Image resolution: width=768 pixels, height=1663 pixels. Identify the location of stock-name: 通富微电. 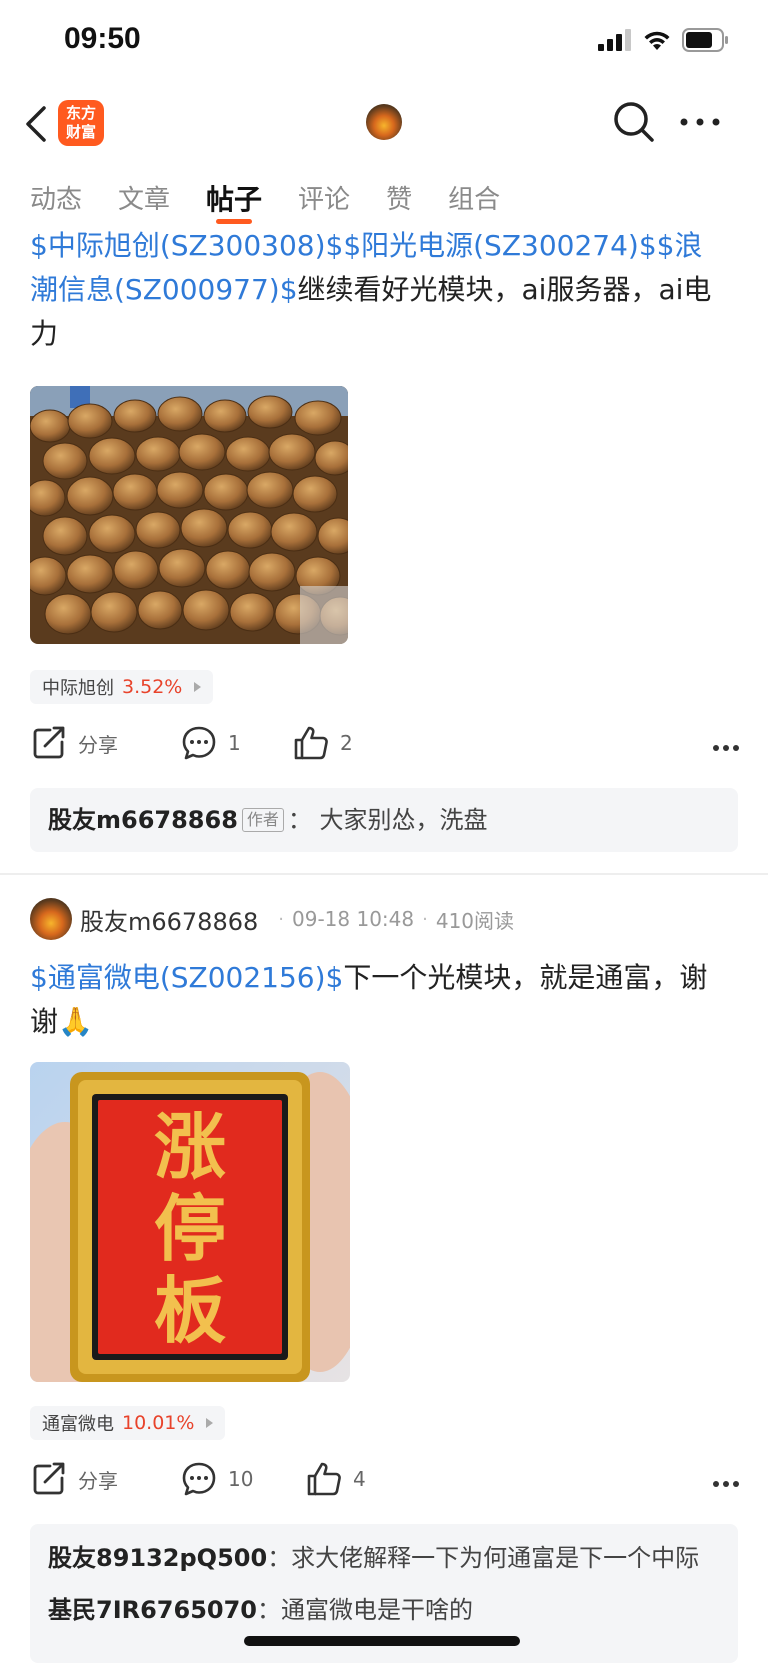
(78, 1424).